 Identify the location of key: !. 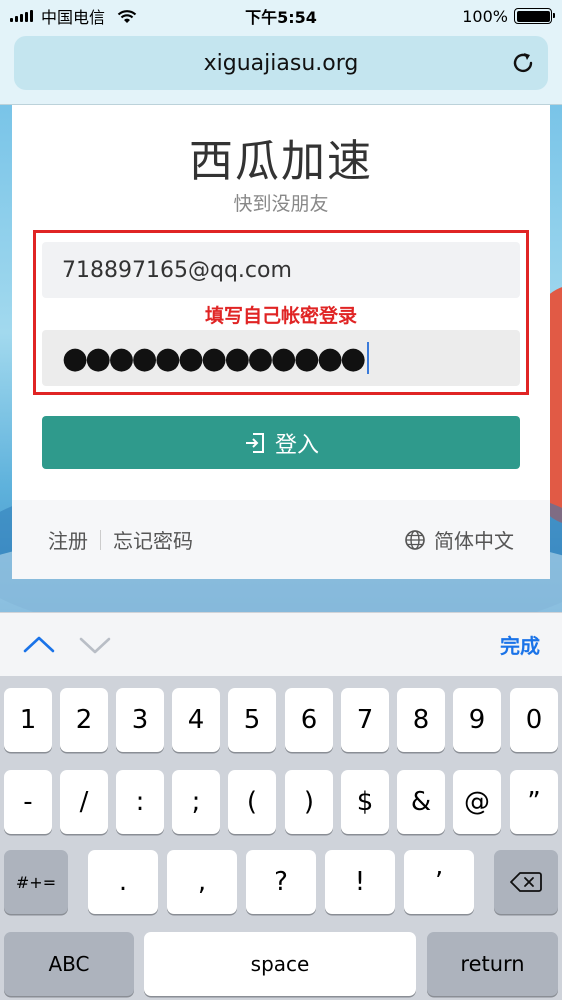
(360, 882).